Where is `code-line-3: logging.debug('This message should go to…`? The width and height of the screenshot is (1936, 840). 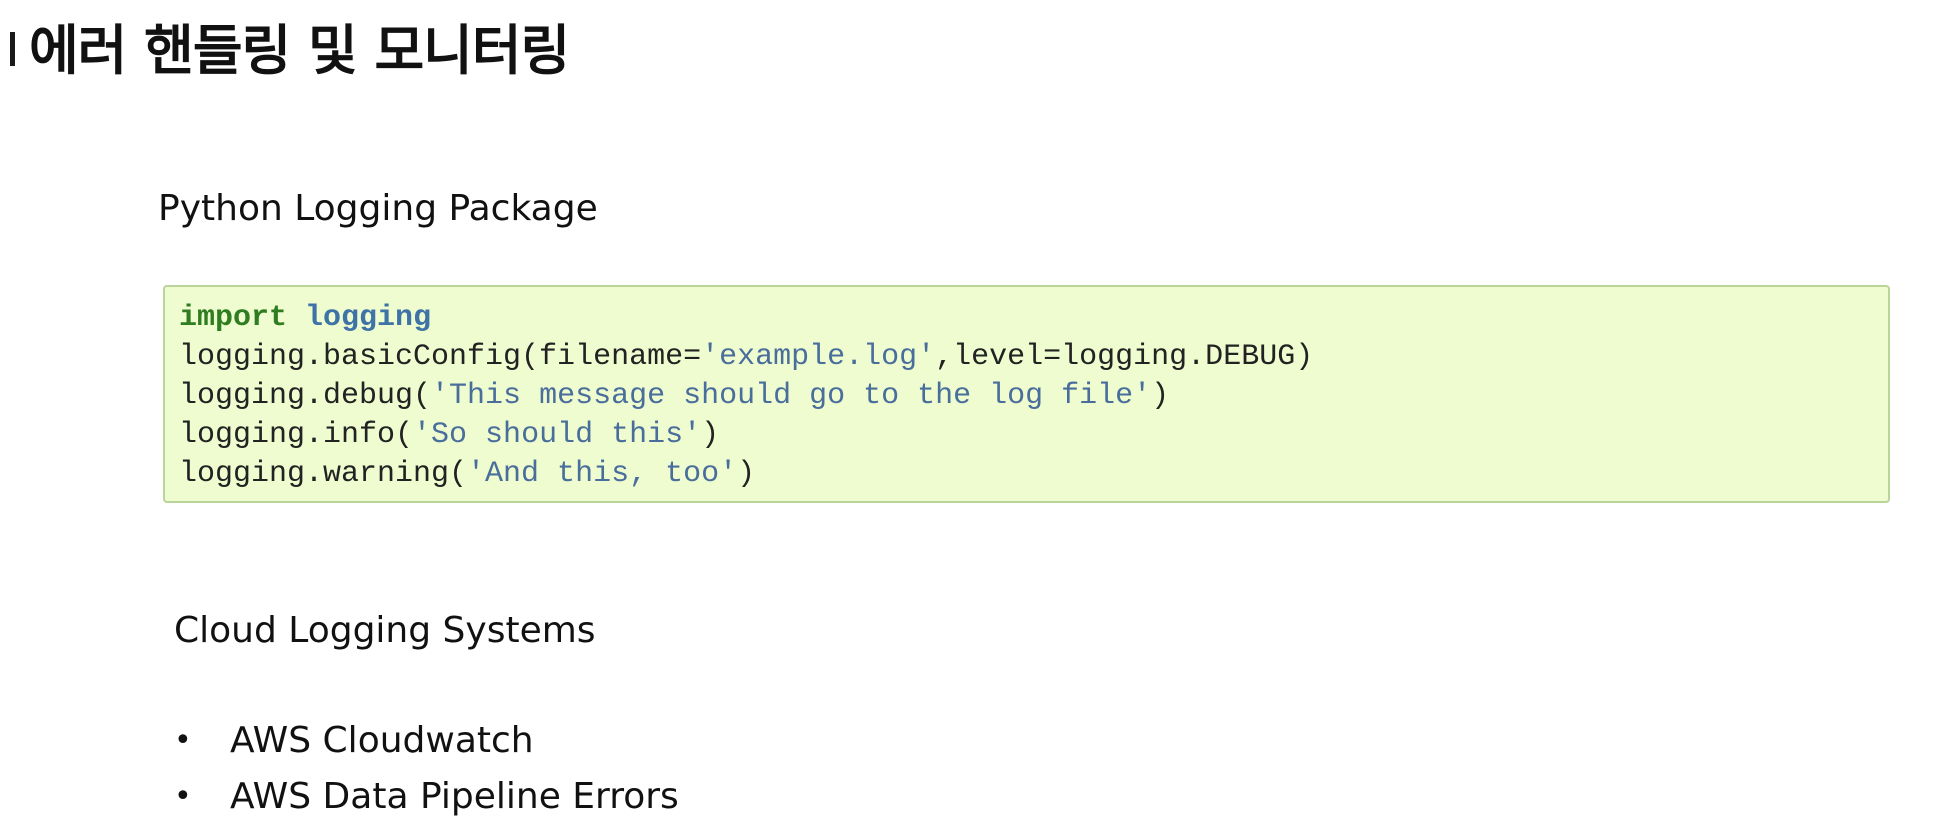
code-line-3: logging.debug('This message should go to… is located at coordinates (1033, 396).